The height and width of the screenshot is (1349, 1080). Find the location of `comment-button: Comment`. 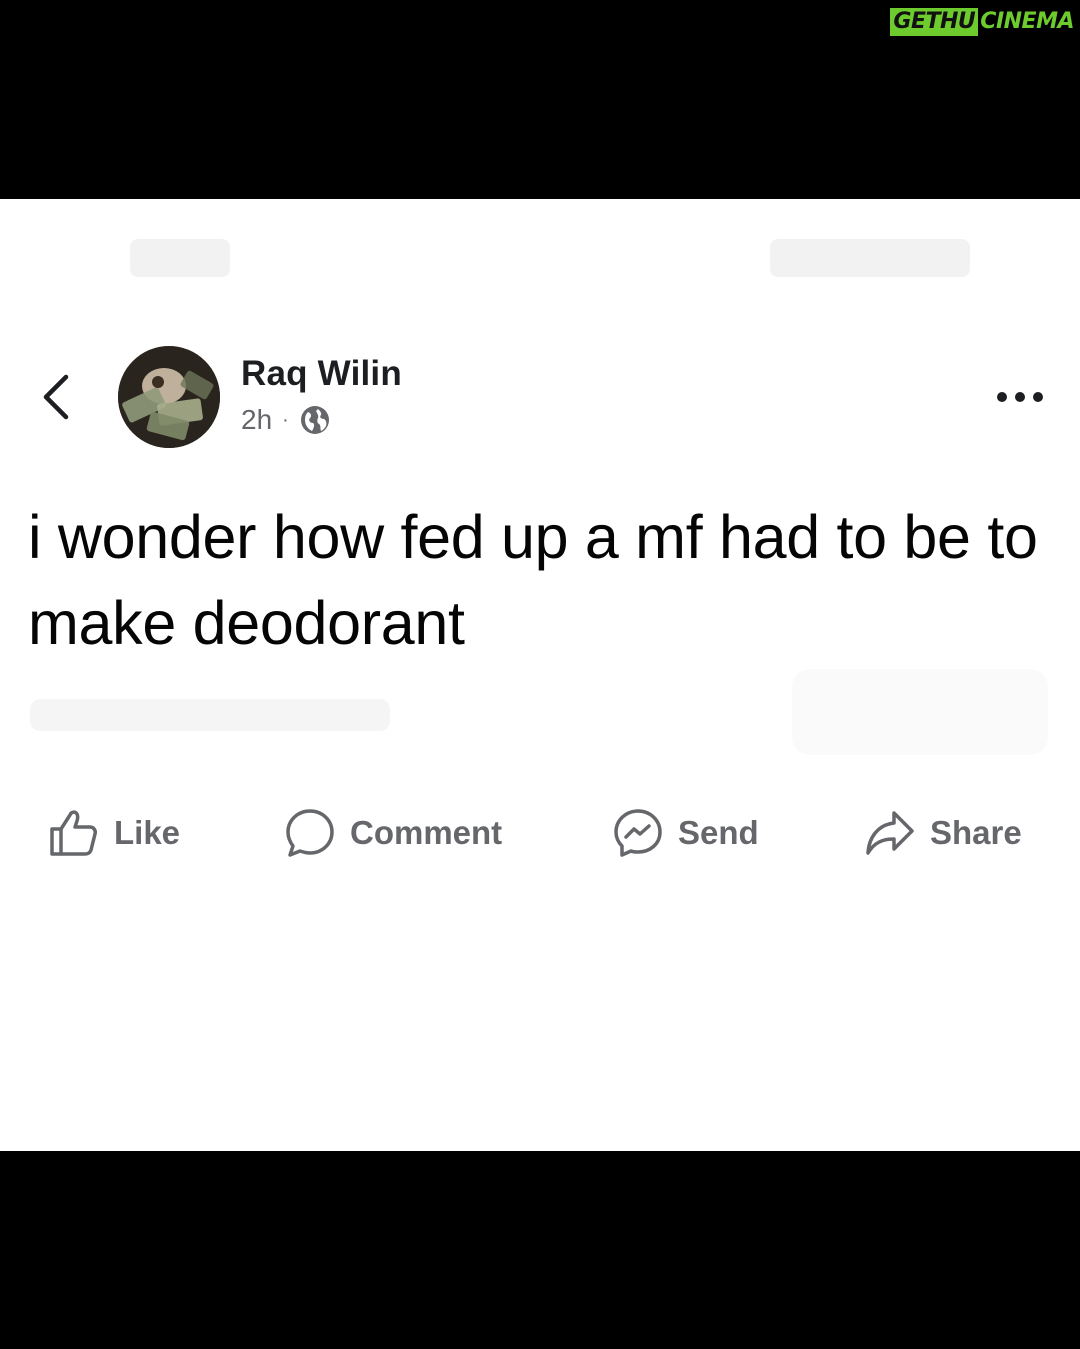

comment-button: Comment is located at coordinates (393, 833).